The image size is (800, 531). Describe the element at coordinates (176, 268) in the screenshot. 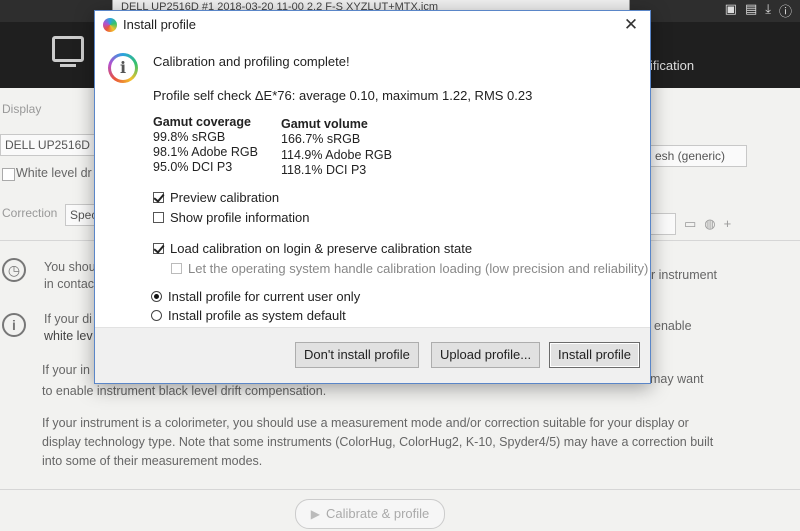

I see `os-handle-loading-checkbox` at that location.